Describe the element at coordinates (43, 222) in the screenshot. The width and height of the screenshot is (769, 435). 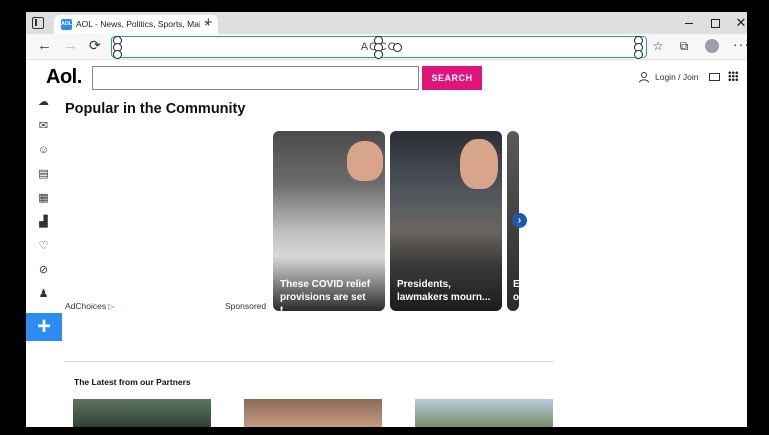
I see `finance-icon: ▟` at that location.